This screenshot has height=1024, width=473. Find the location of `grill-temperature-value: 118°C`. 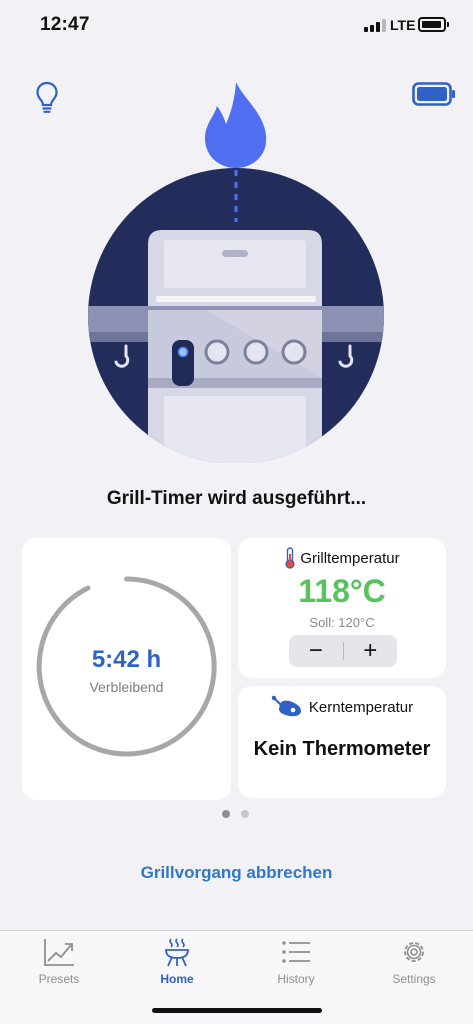

grill-temperature-value: 118°C is located at coordinates (342, 591).